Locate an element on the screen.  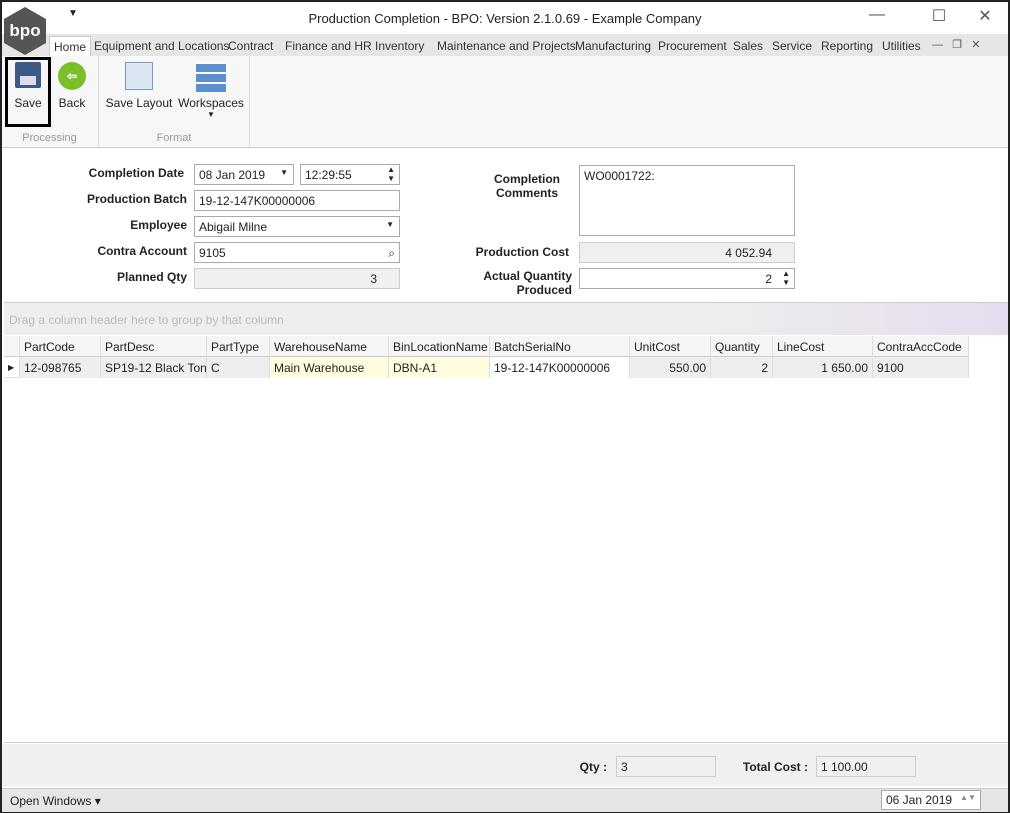
completion-time-field: 12:29:55 ▲ ▼ is located at coordinates (350, 174).